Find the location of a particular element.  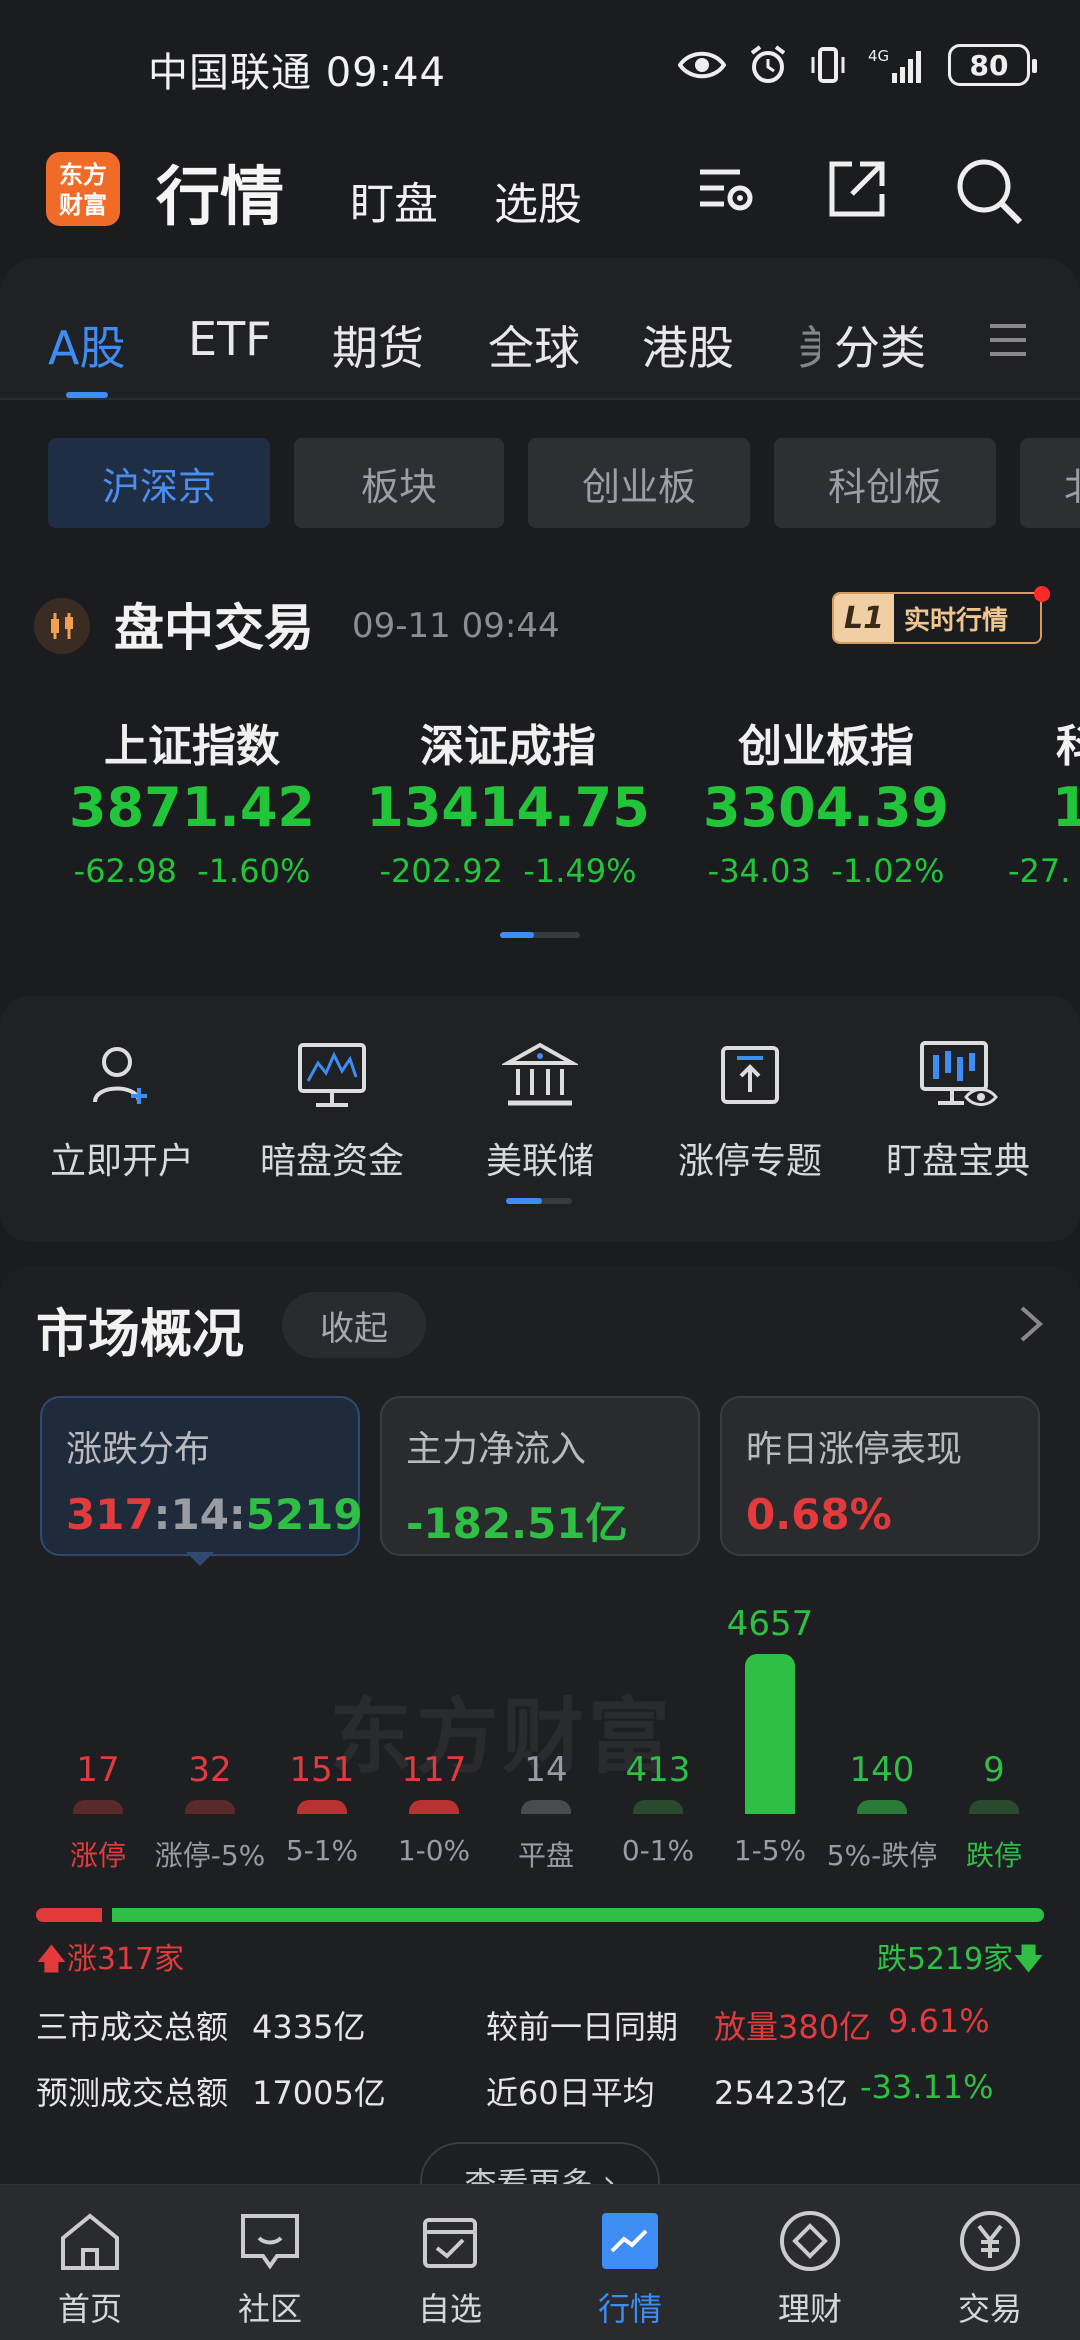

chat-icon is located at coordinates (270, 2241).